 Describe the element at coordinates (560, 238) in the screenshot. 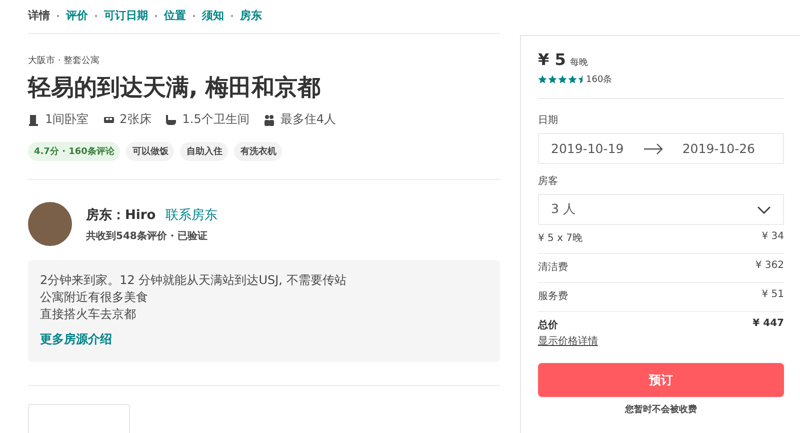

I see `fee-label: ¥ 5 x 7晚` at that location.